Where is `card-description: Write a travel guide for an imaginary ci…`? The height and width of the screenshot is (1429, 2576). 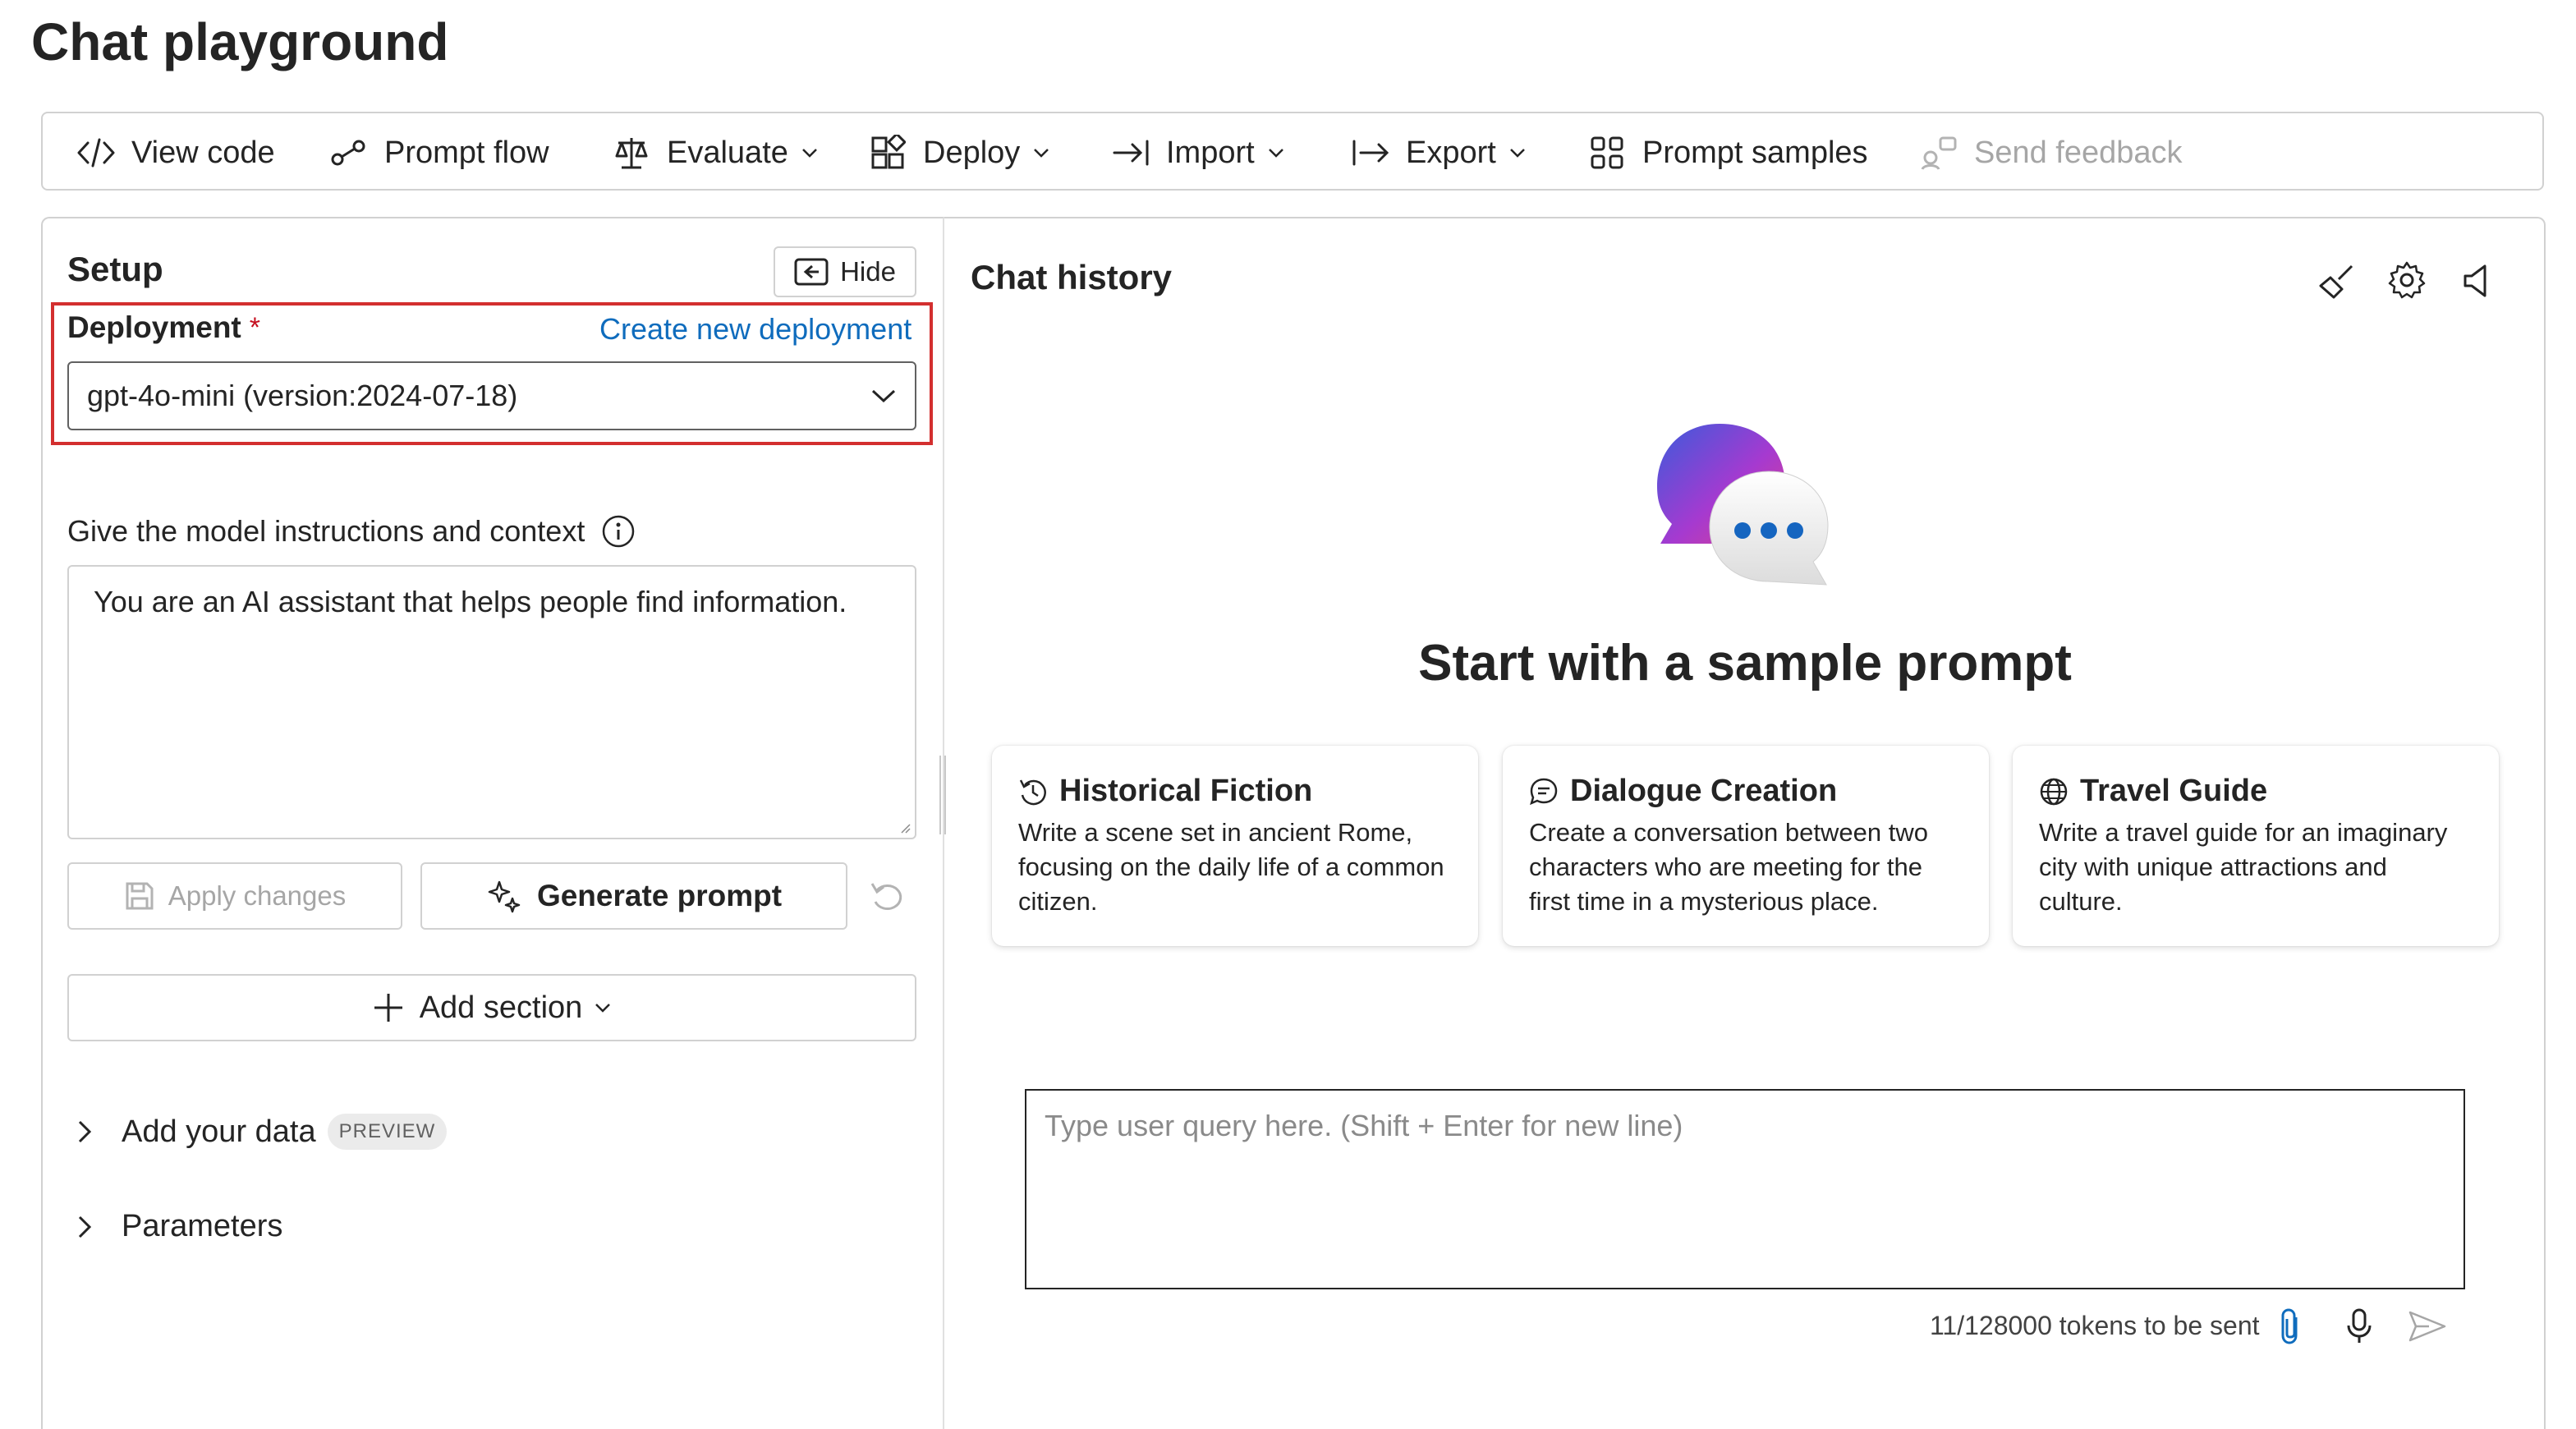 card-description: Write a travel guide for an imaginary ci… is located at coordinates (2243, 867).